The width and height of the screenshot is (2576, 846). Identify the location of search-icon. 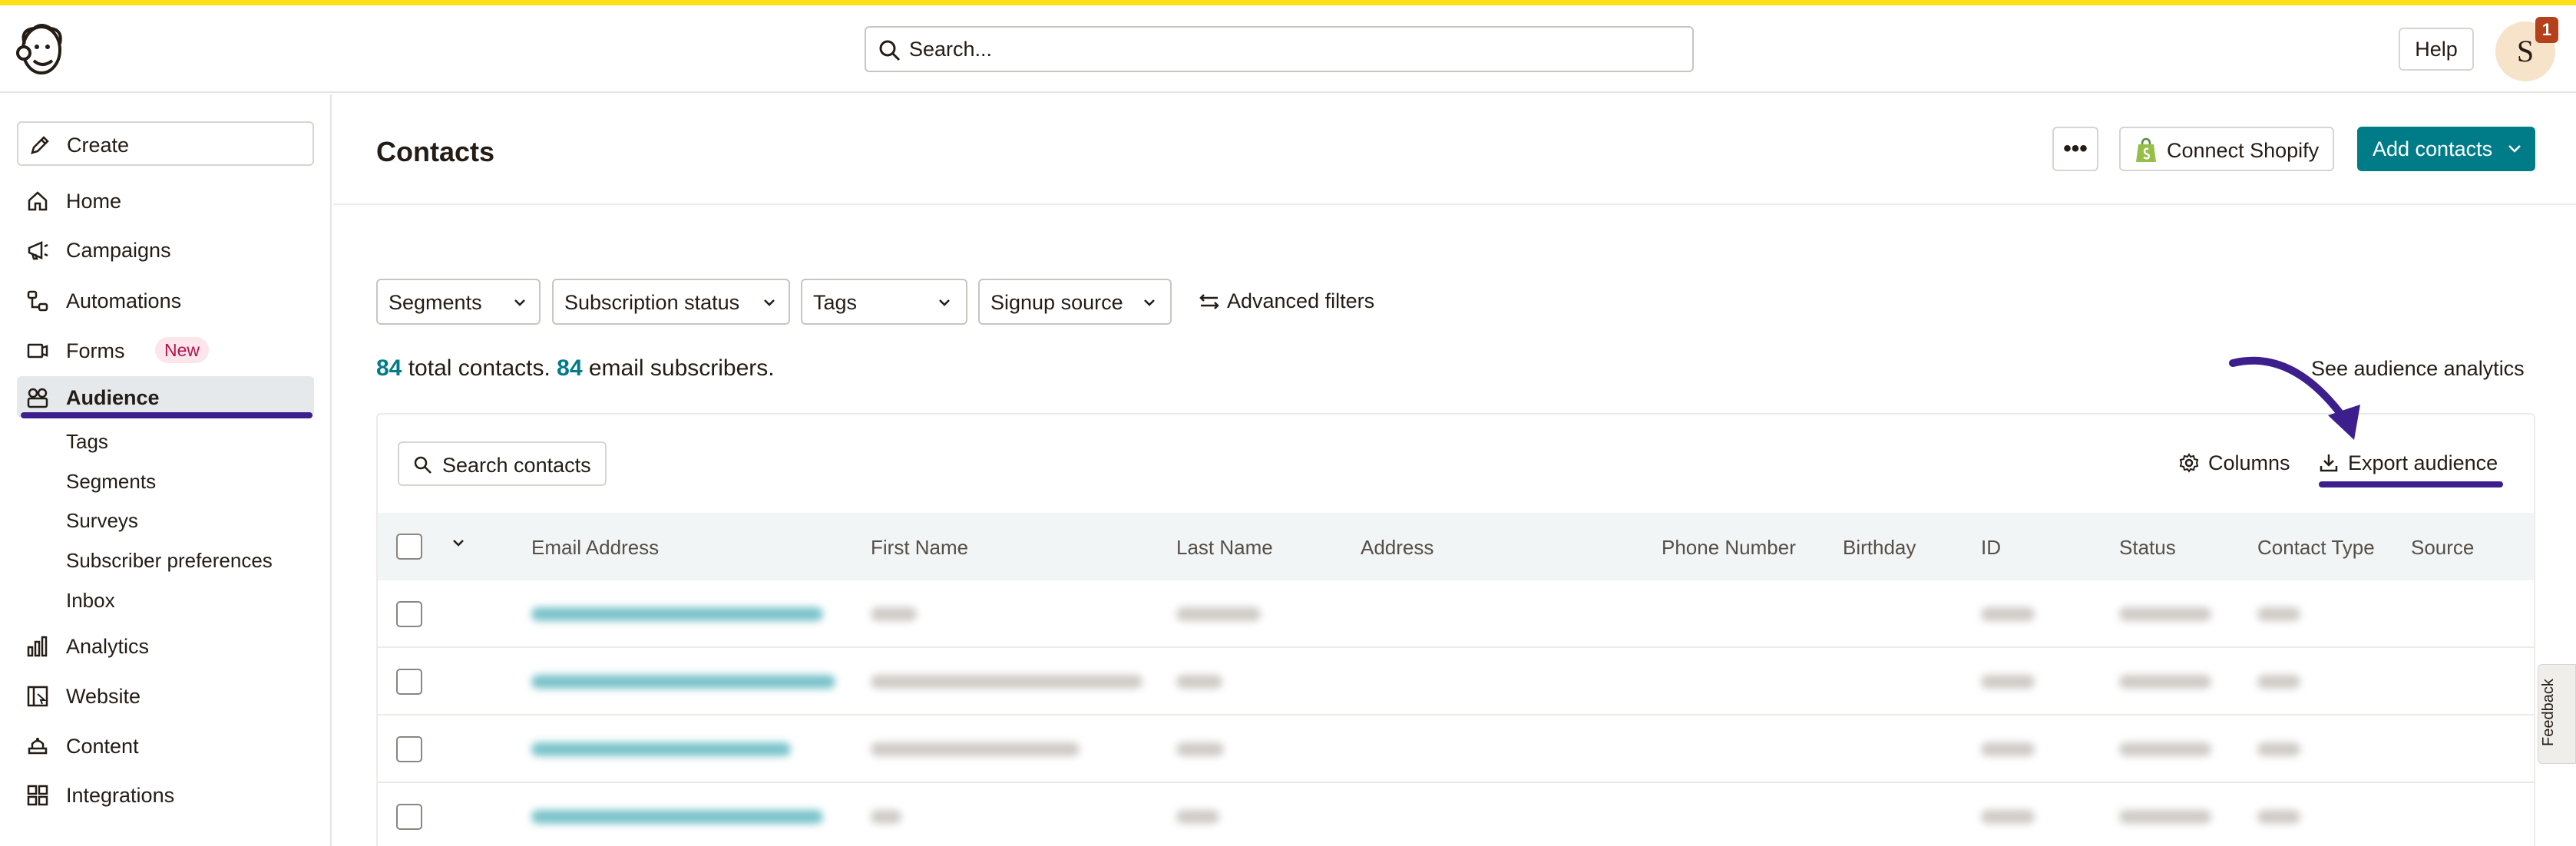
(423, 465).